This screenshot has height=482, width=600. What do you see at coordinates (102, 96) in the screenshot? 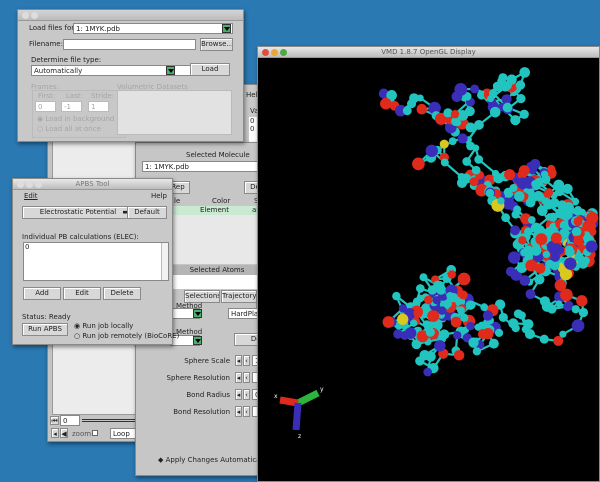
I see `stride-label: Stride:` at bounding box center [102, 96].